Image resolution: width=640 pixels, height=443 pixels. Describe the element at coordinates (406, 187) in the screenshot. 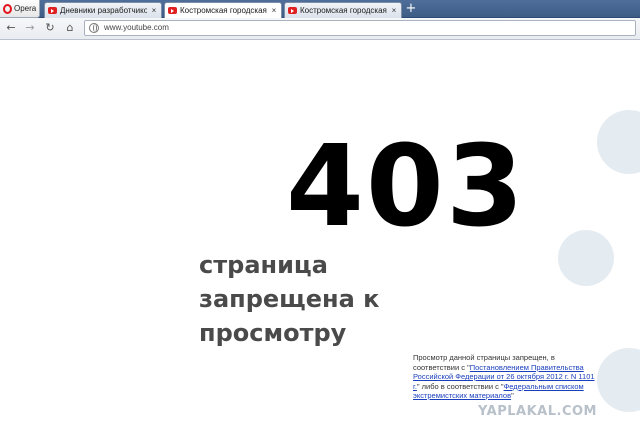

I see `error-code: 403` at that location.